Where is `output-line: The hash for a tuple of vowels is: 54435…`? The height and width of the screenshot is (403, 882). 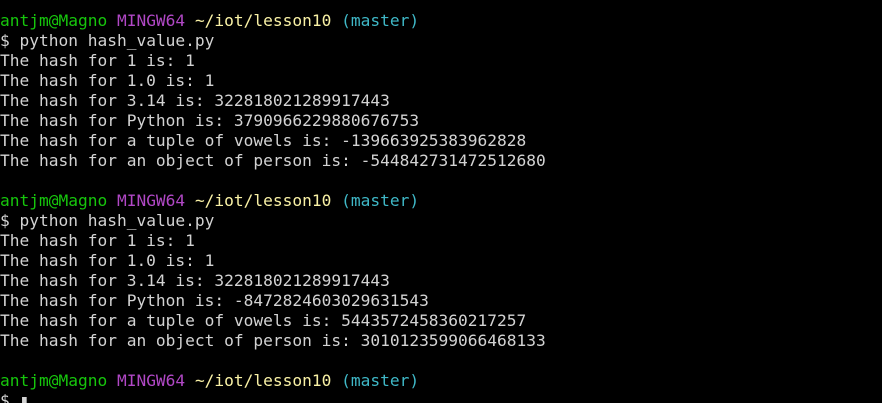 output-line: The hash for a tuple of vowels is: 54435… is located at coordinates (263, 320).